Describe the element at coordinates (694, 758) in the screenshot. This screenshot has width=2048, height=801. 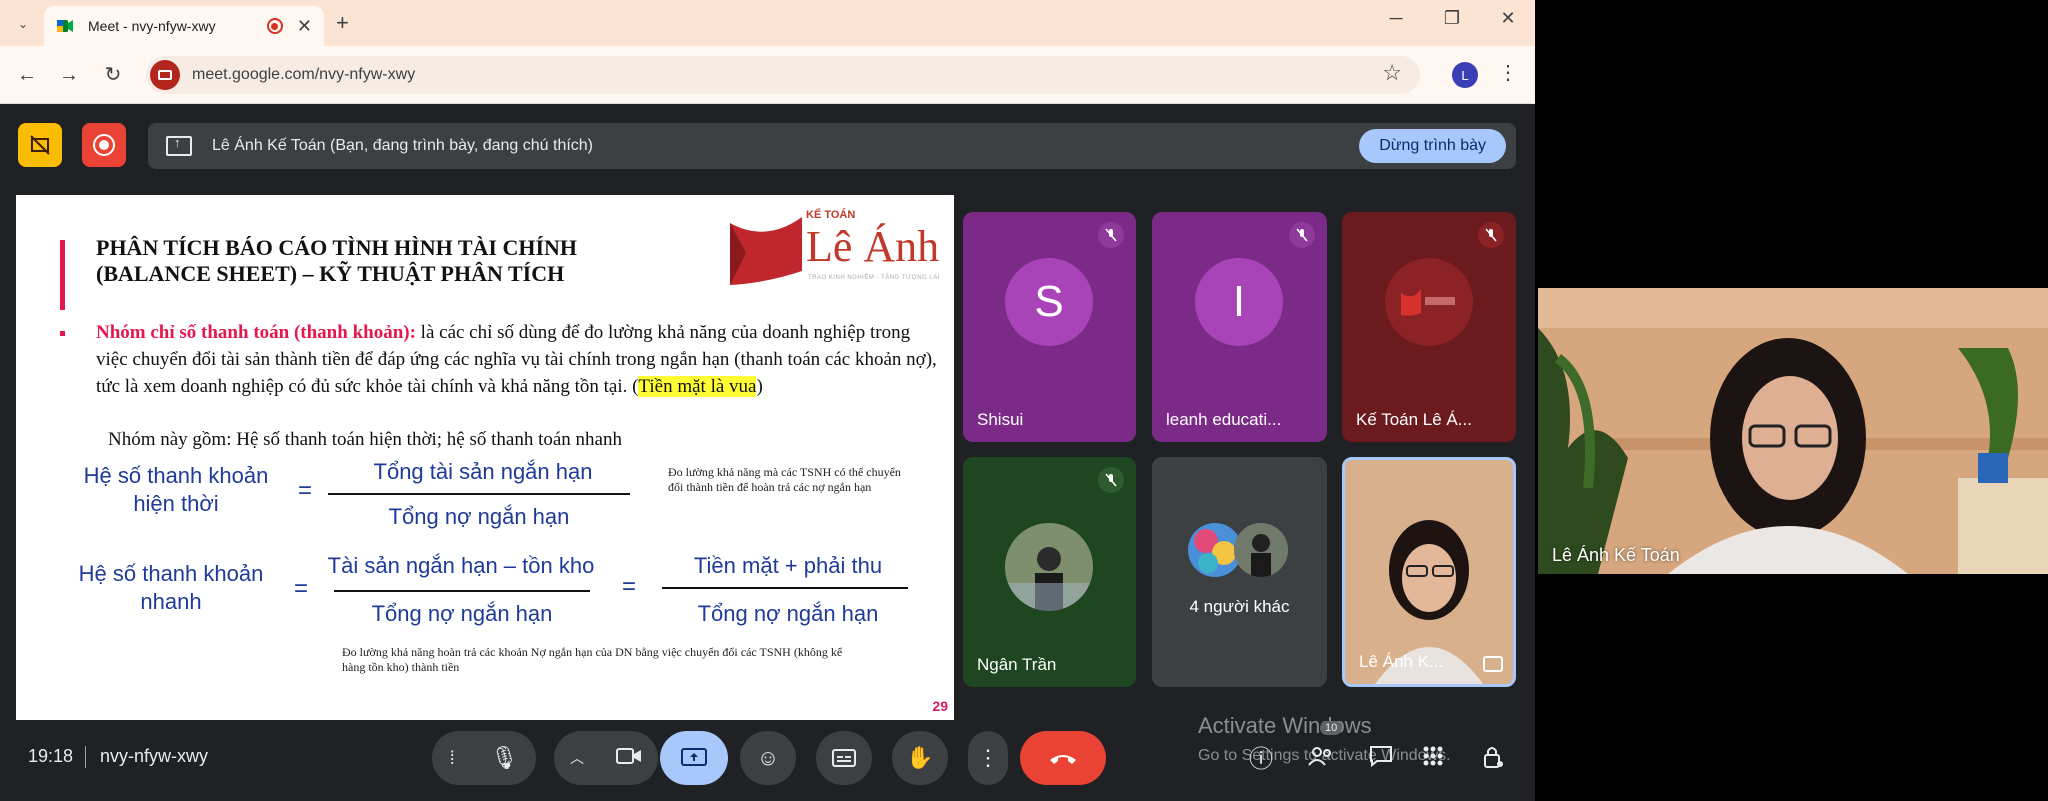
I see `present-now-button` at that location.